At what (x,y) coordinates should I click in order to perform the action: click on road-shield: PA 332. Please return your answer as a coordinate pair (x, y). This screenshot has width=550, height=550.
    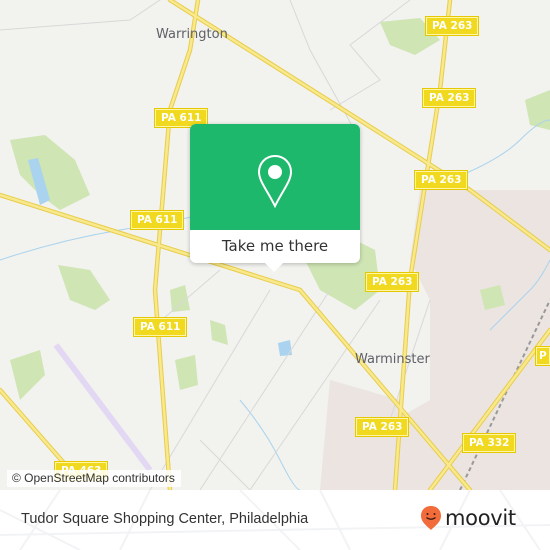
    Looking at the image, I should click on (489, 443).